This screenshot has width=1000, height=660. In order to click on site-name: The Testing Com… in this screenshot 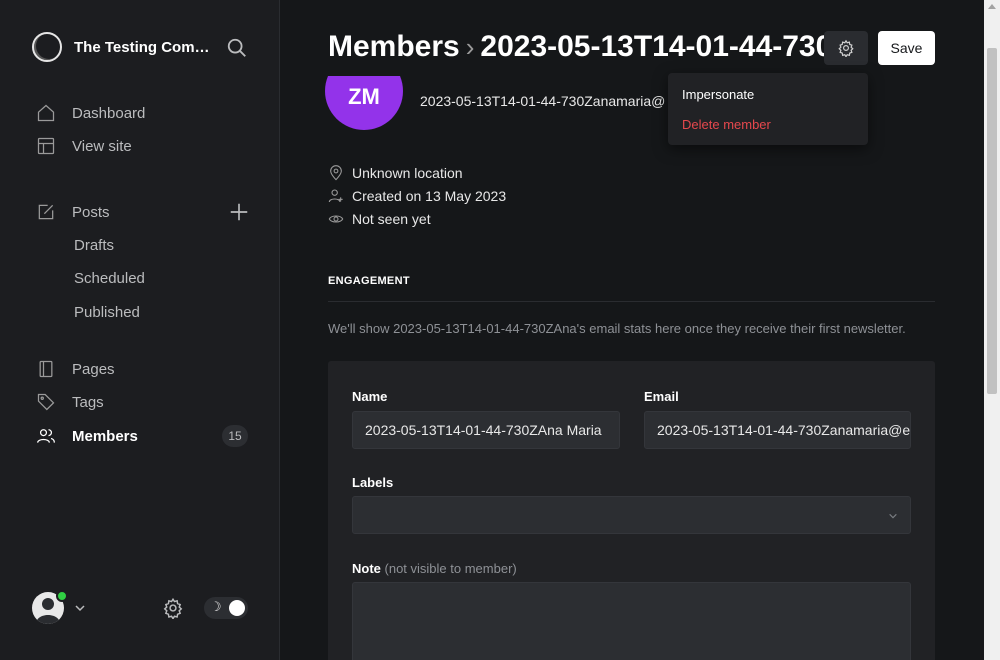, I will do `click(142, 47)`.